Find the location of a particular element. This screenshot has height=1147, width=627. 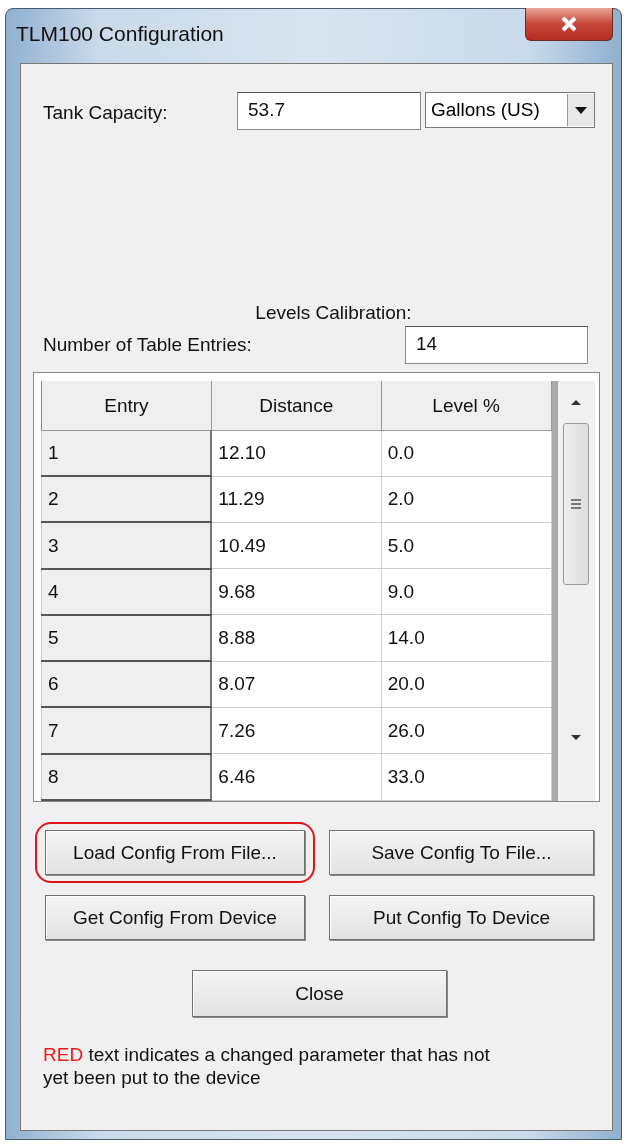

table-cell: 12.10 is located at coordinates (296, 453).